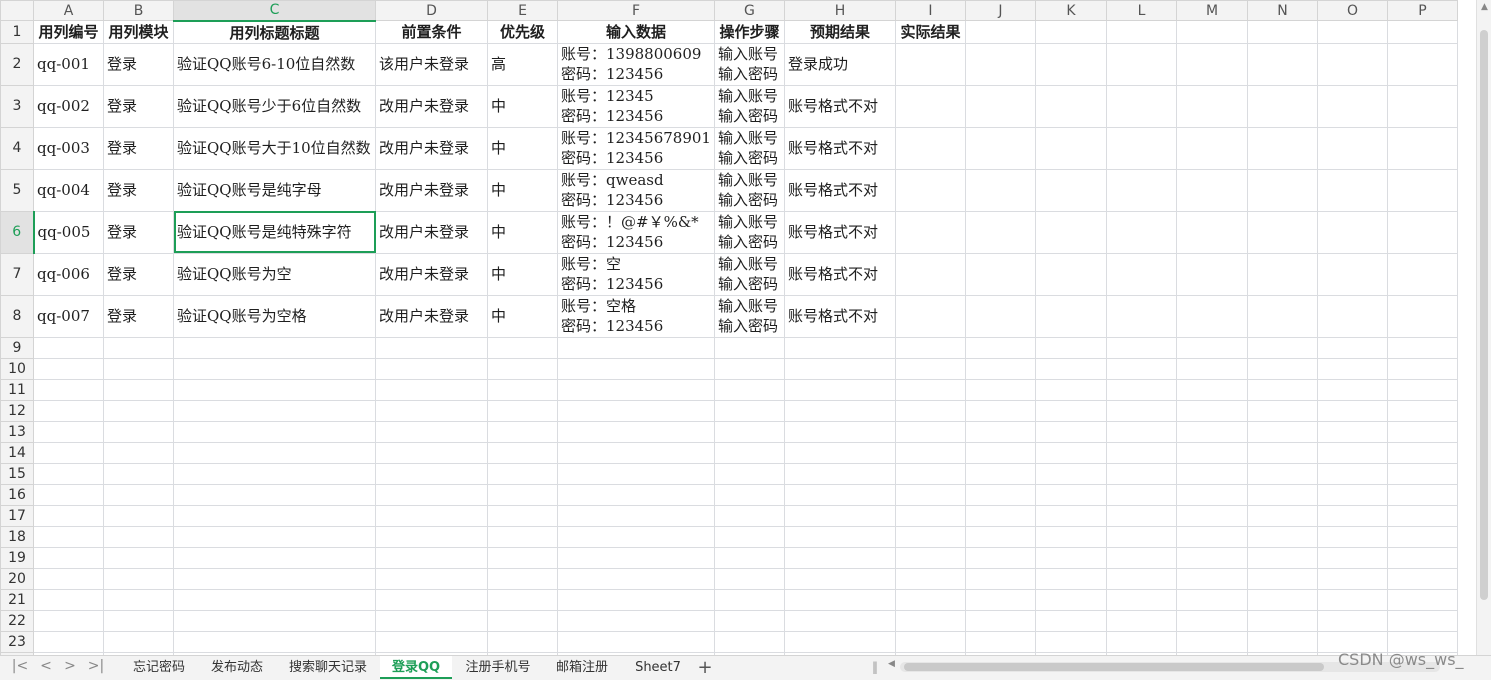 This screenshot has height=680, width=1491. I want to click on case-id-cell: qq-005, so click(68, 232).